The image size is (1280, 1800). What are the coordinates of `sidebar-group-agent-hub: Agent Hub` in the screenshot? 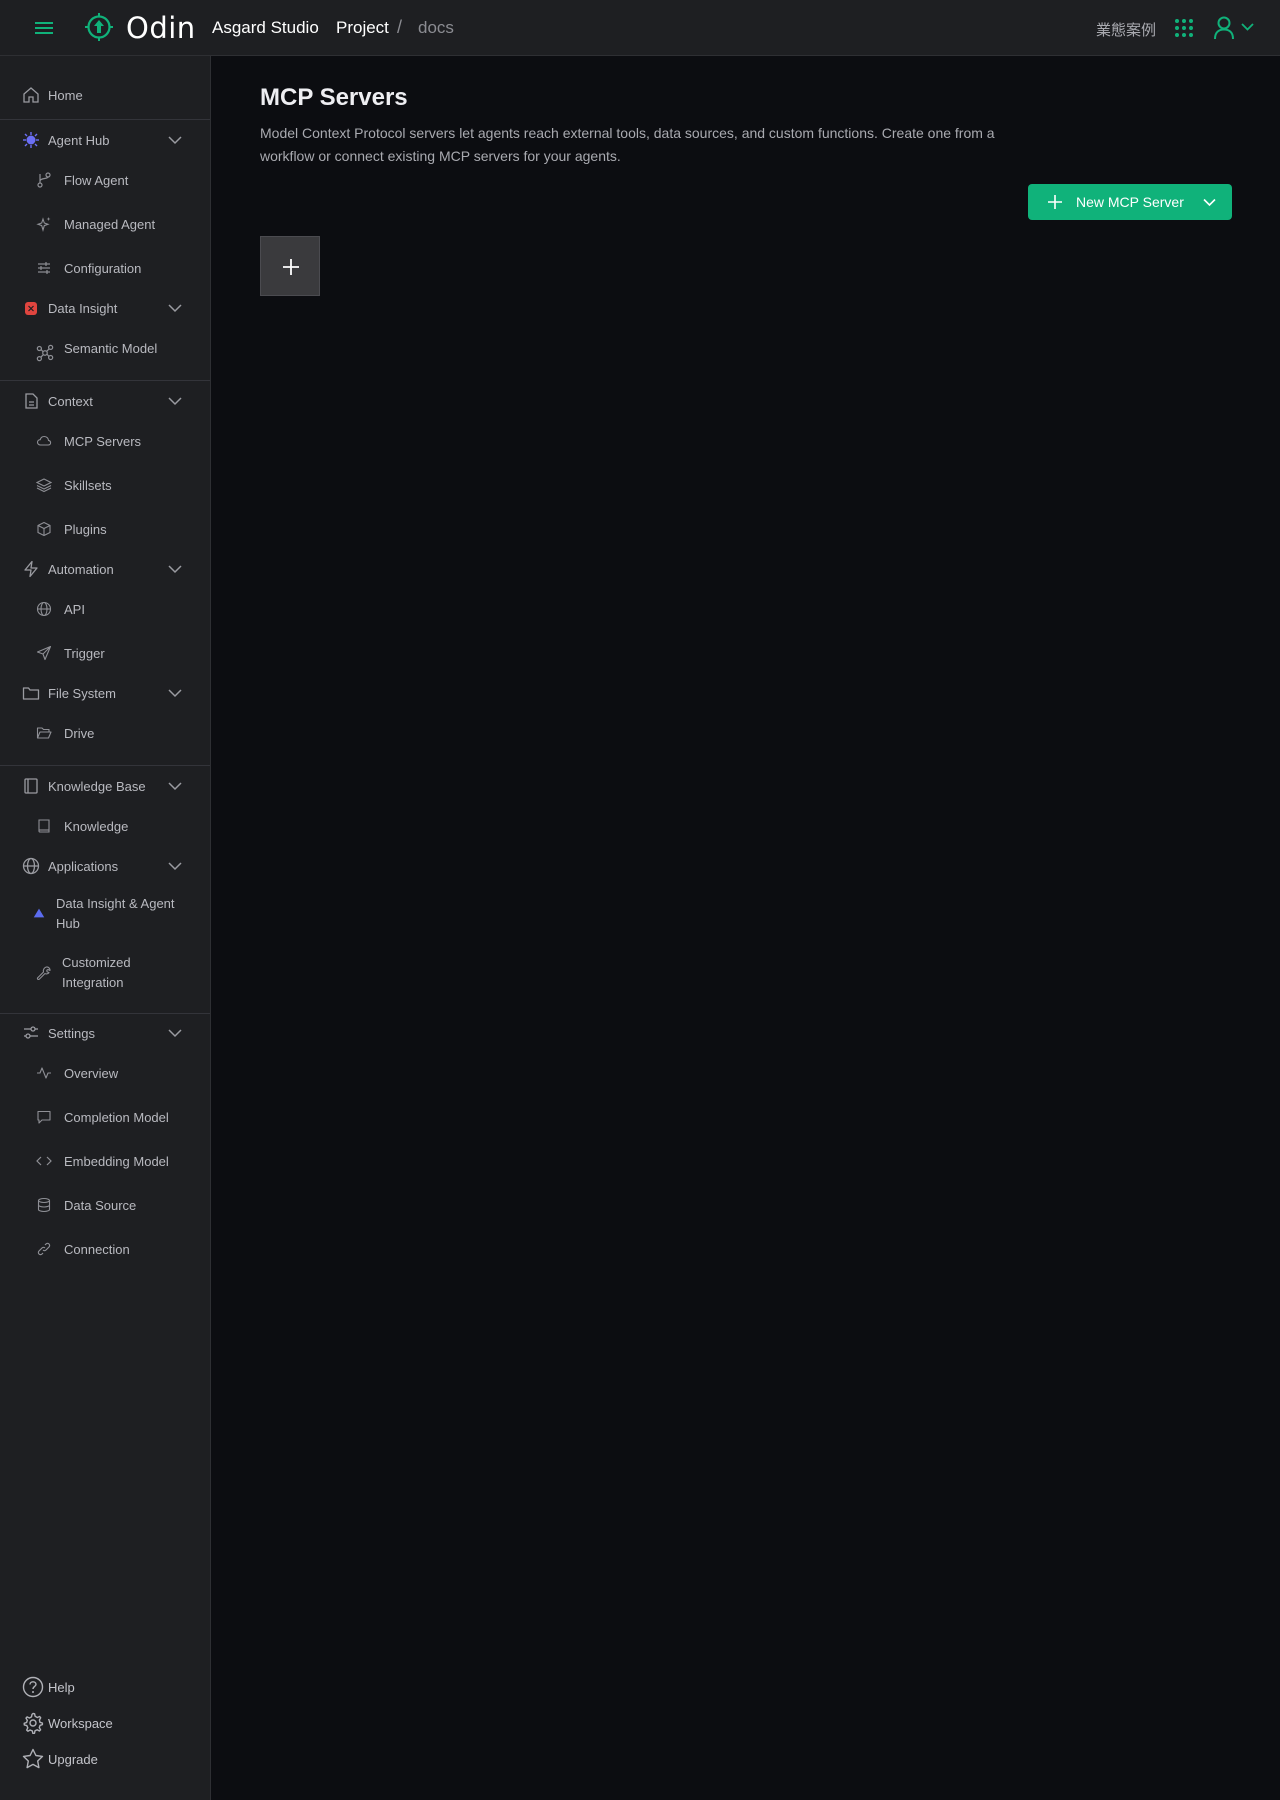 It's located at (105, 140).